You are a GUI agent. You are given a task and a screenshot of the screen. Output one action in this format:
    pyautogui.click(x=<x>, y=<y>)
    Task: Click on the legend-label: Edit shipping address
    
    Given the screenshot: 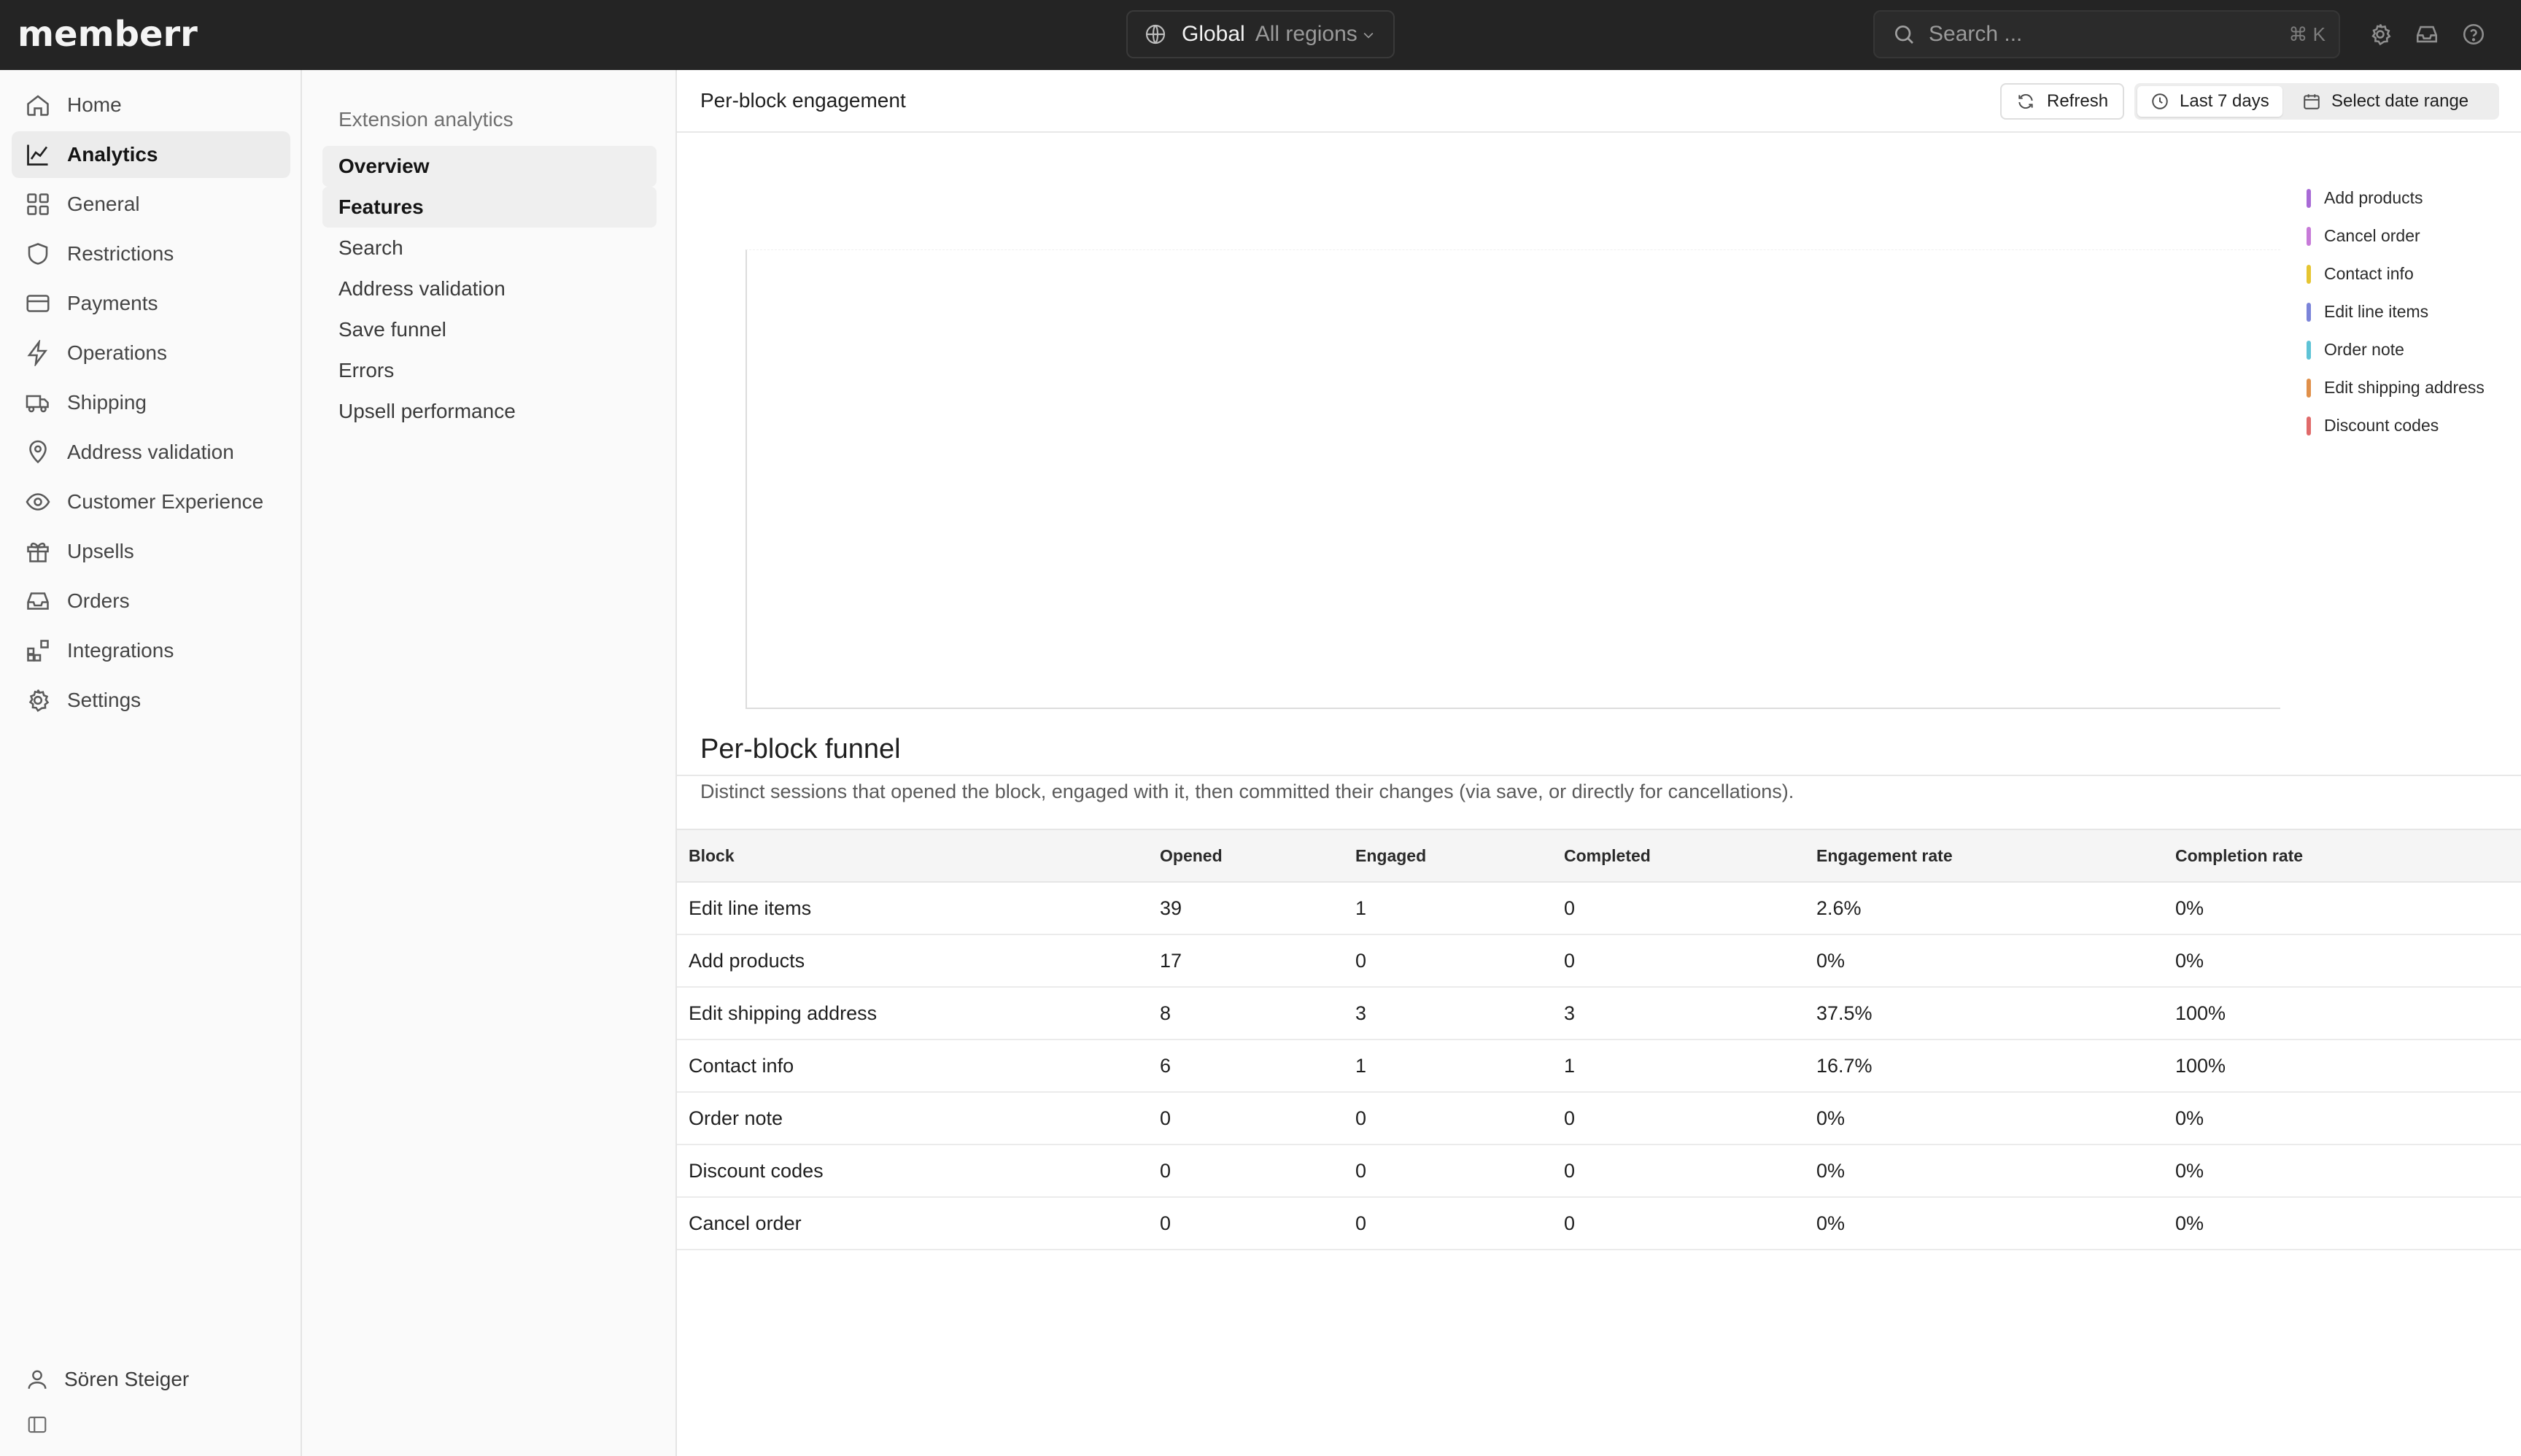 What is the action you would take?
    pyautogui.click(x=2404, y=387)
    